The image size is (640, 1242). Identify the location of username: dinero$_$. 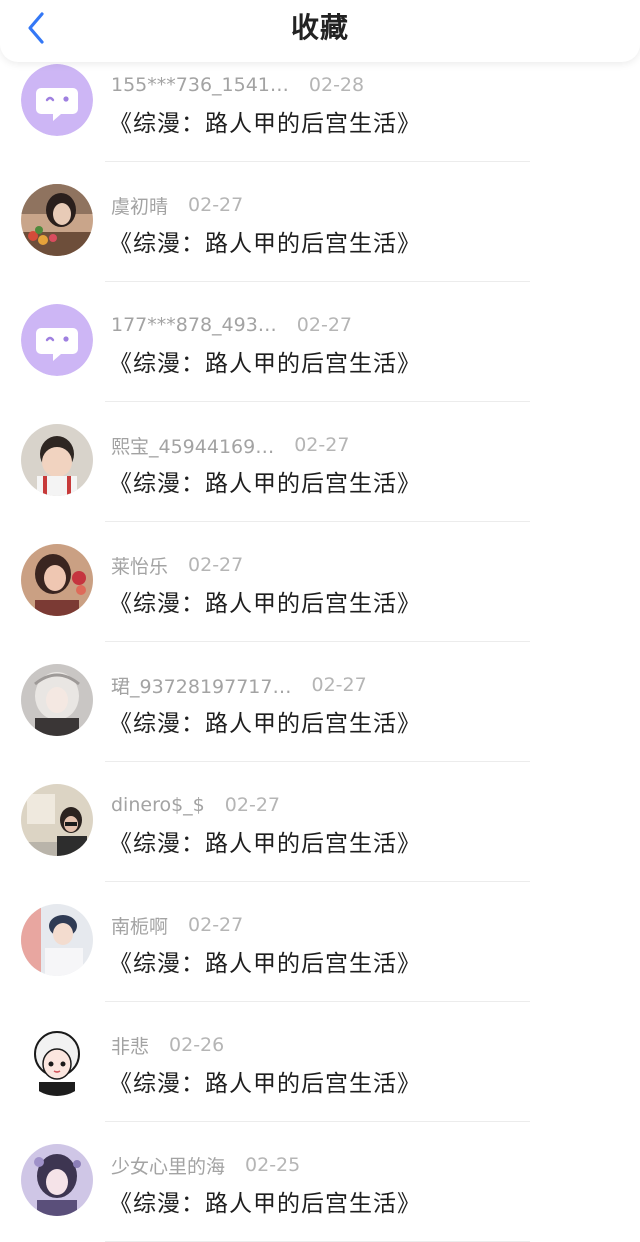
(158, 805).